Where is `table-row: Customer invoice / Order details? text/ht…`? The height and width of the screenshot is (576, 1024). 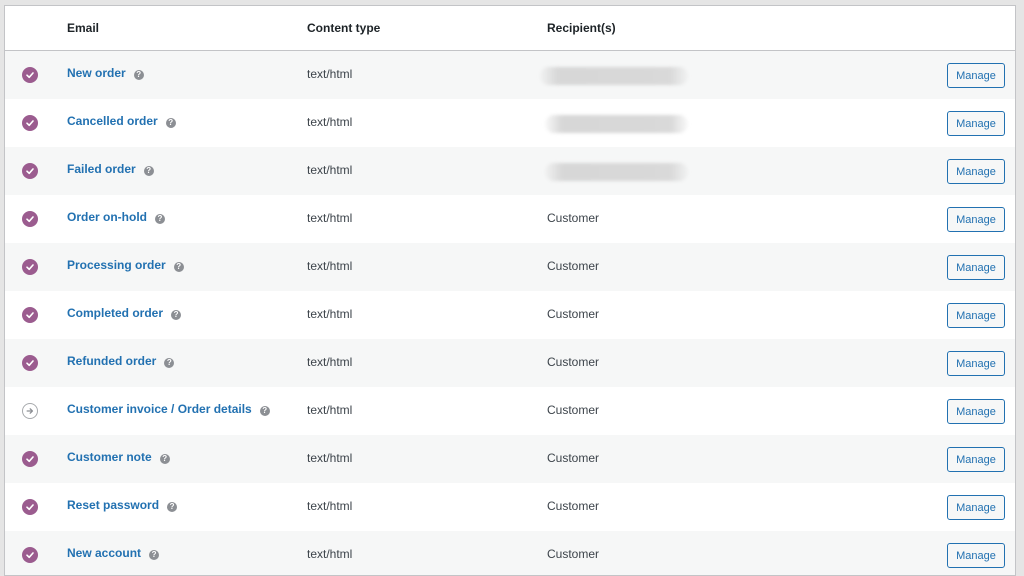
table-row: Customer invoice / Order details? text/ht… is located at coordinates (510, 411).